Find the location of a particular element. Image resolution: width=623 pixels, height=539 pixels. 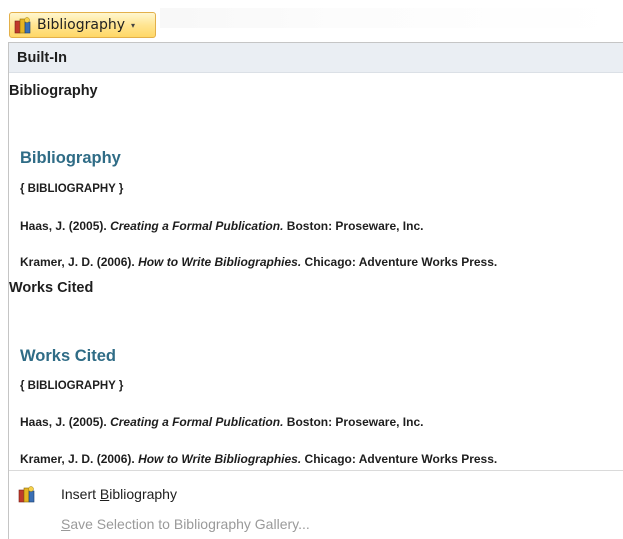

chevron-down-icon: ▾ is located at coordinates (133, 25).